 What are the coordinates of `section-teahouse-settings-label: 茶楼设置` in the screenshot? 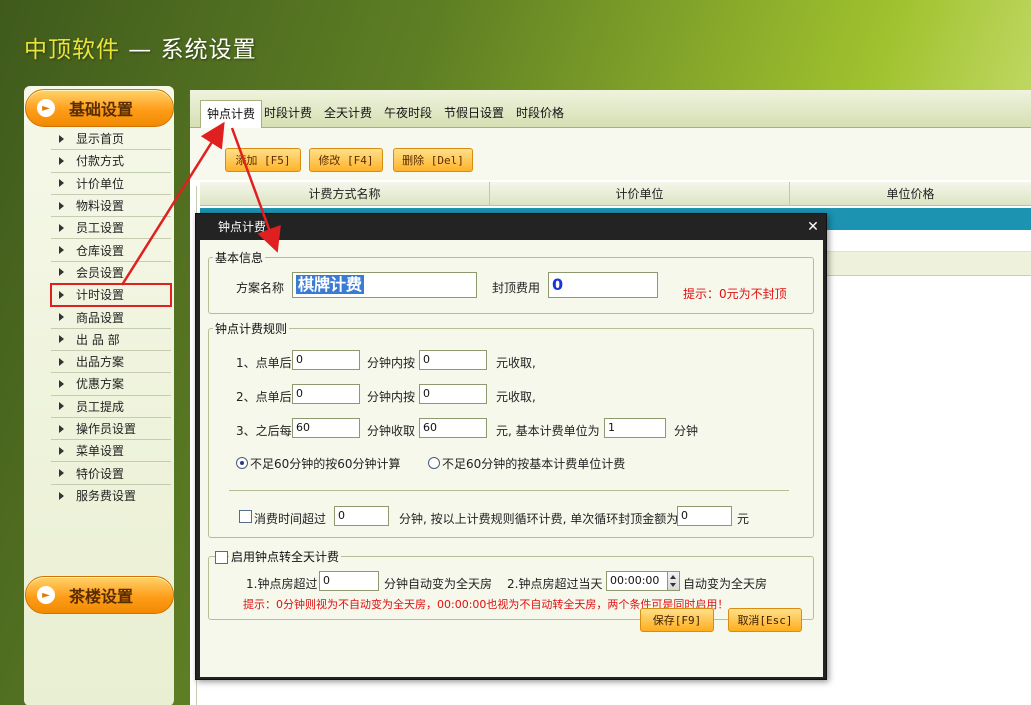 It's located at (101, 596).